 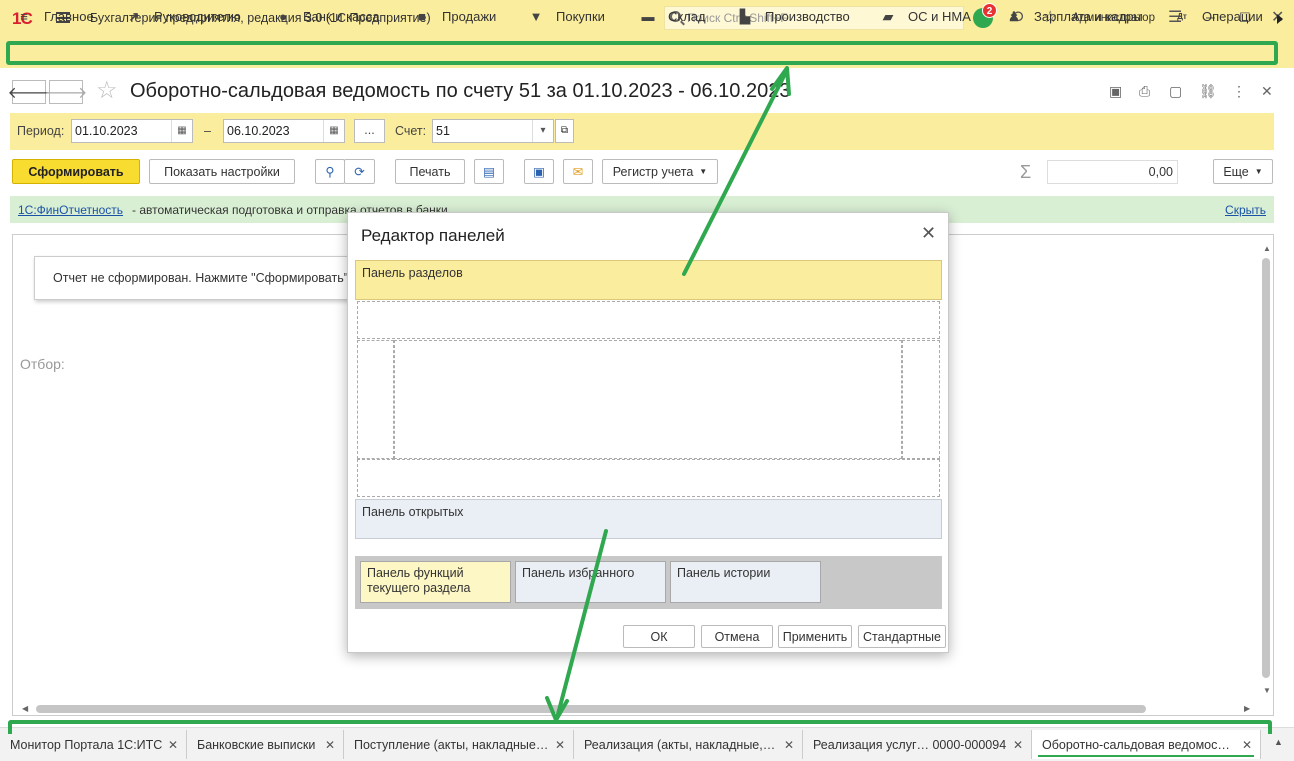 What do you see at coordinates (70, 210) in the screenshot?
I see `finotchetnost-link: 1С:ФинОтчетность` at bounding box center [70, 210].